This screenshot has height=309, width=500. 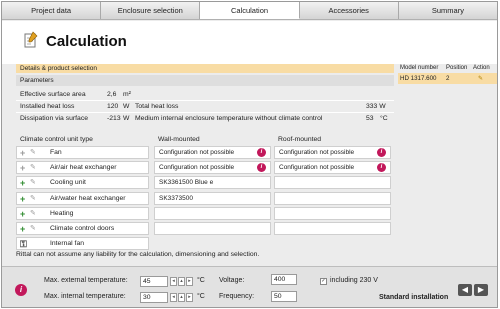 What do you see at coordinates (82, 152) in the screenshot?
I see `unit-type-row: + ✎ Fan` at bounding box center [82, 152].